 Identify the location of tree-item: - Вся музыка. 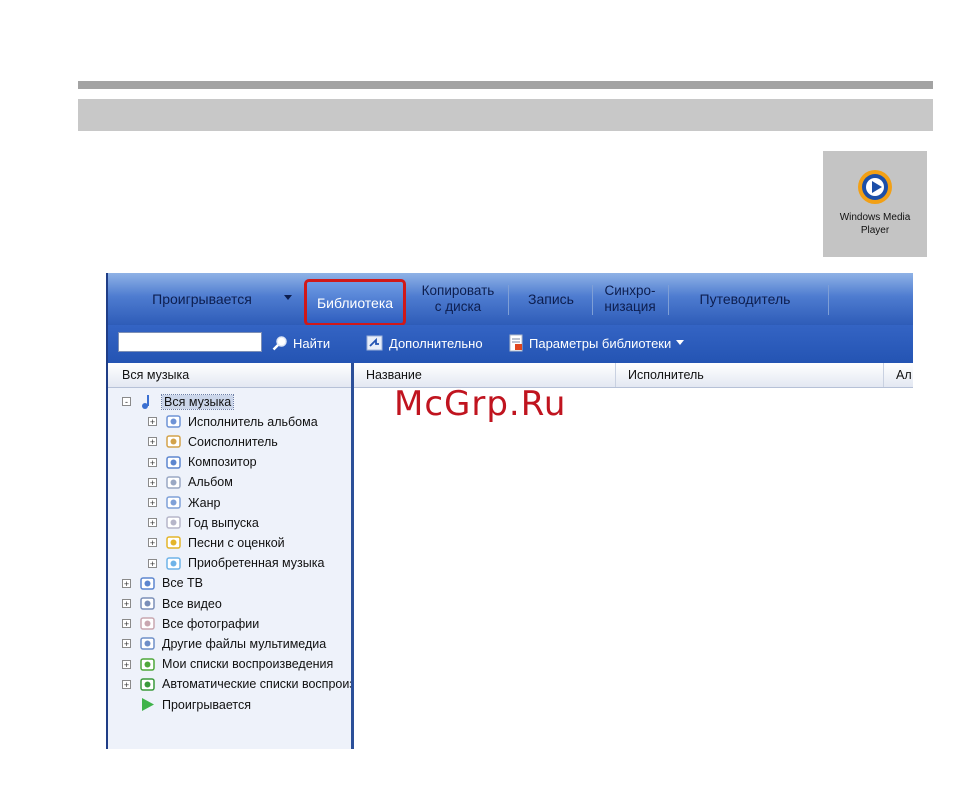
(178, 401).